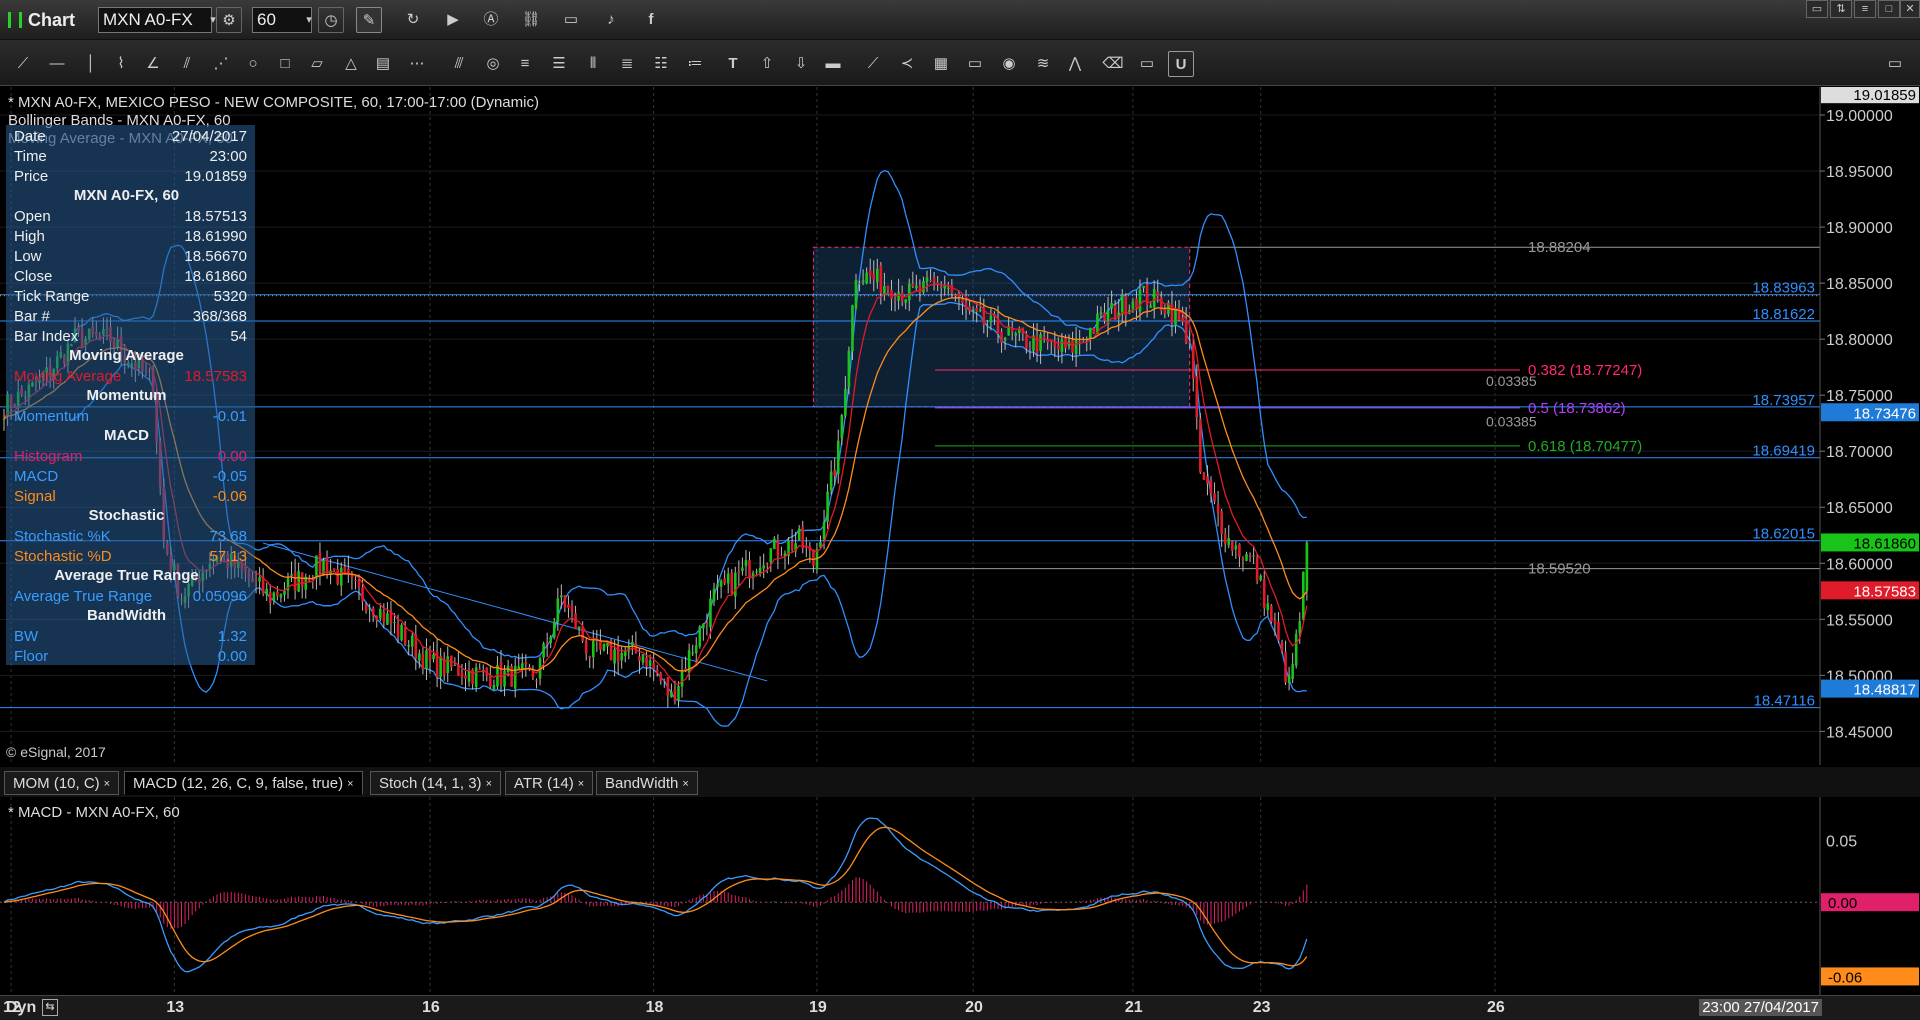  What do you see at coordinates (611, 20) in the screenshot?
I see `twitter-icon: ♪` at bounding box center [611, 20].